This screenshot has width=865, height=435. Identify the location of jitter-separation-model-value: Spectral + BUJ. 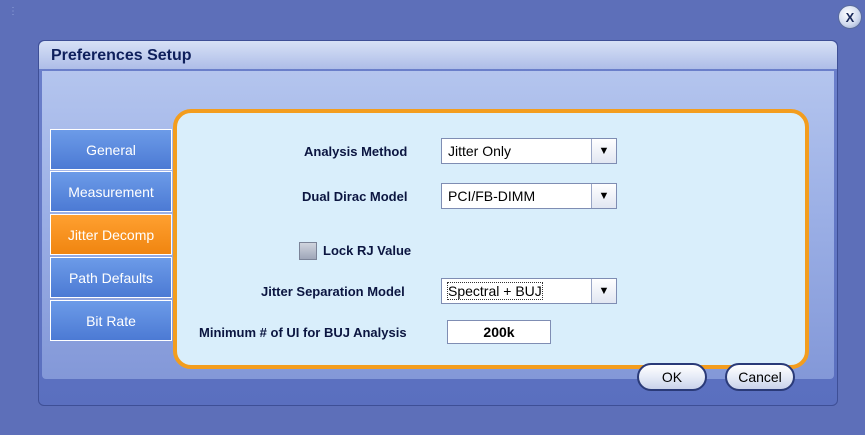
(495, 291).